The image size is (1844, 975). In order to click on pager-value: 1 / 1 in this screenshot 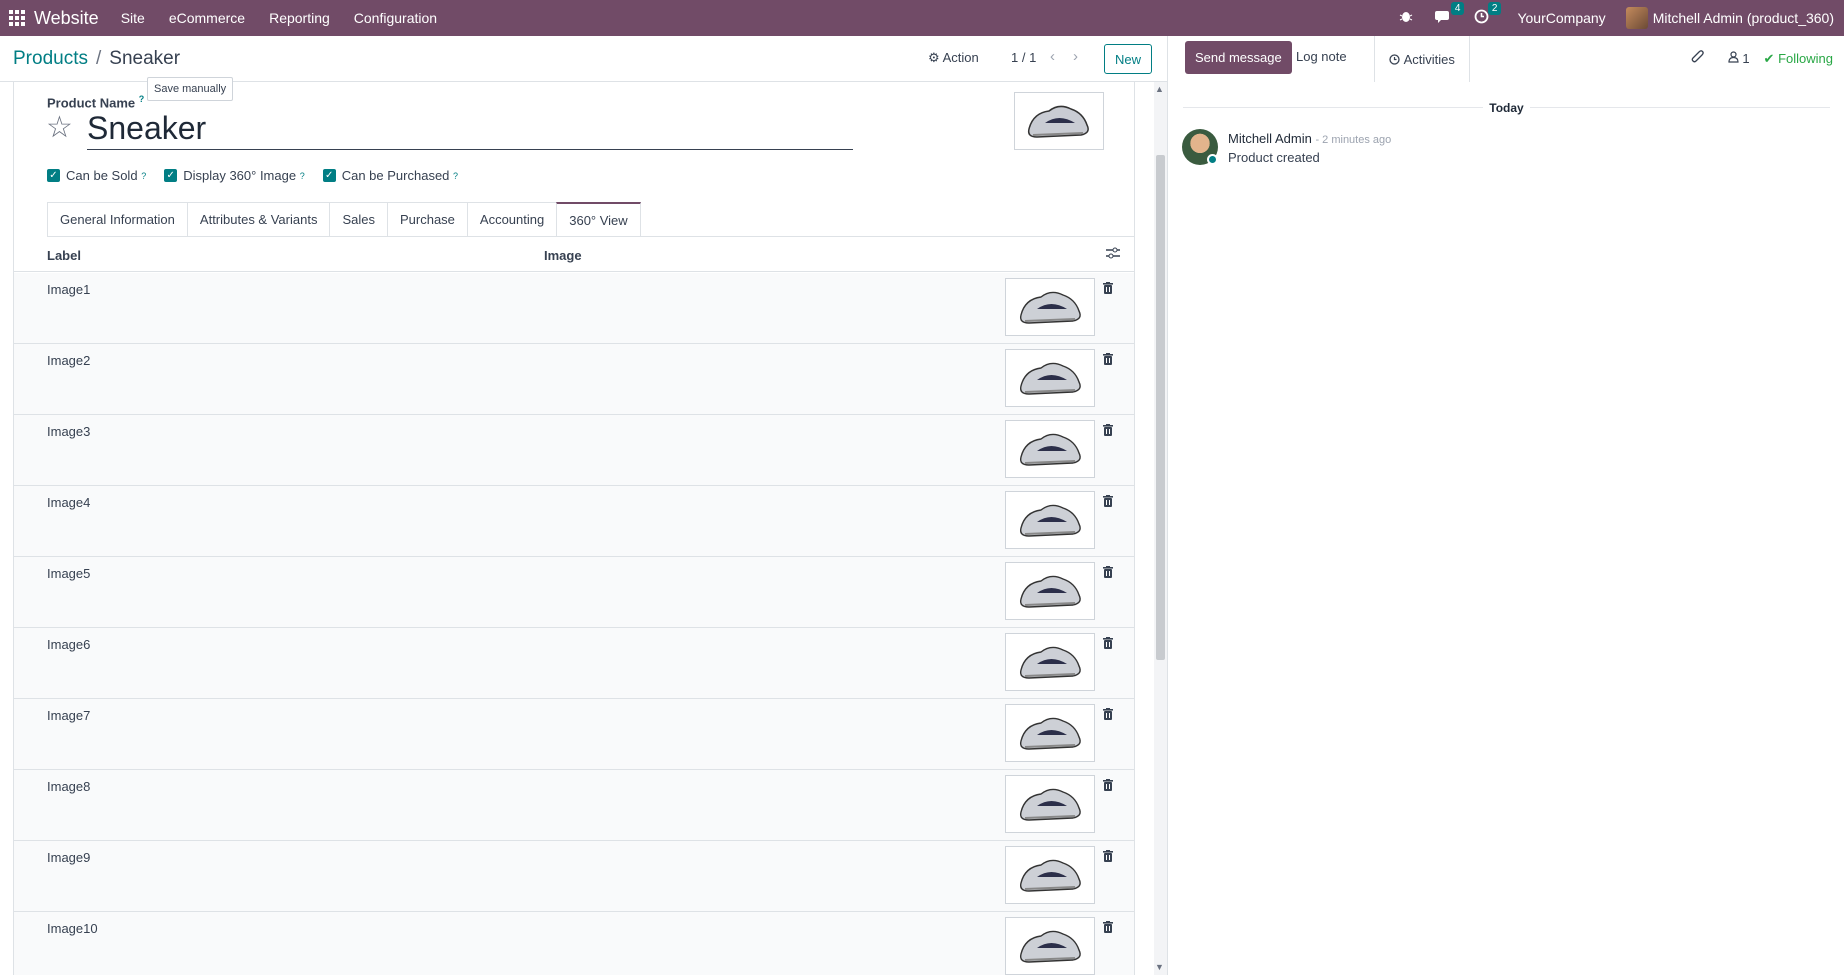, I will do `click(1023, 57)`.